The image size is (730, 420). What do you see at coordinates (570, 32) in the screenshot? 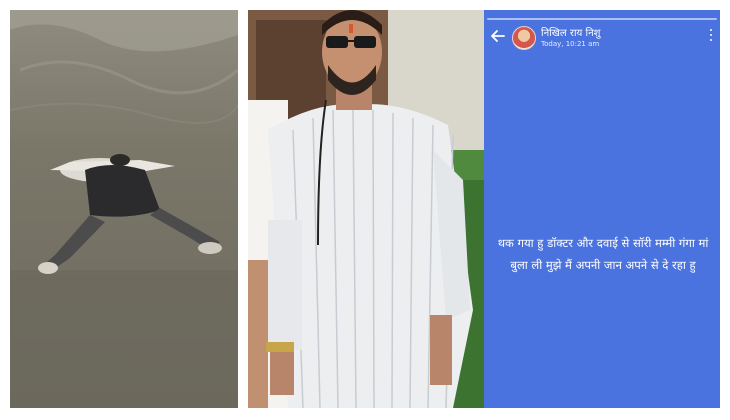
I see `story-user-name: निखिल राय निशु` at bounding box center [570, 32].